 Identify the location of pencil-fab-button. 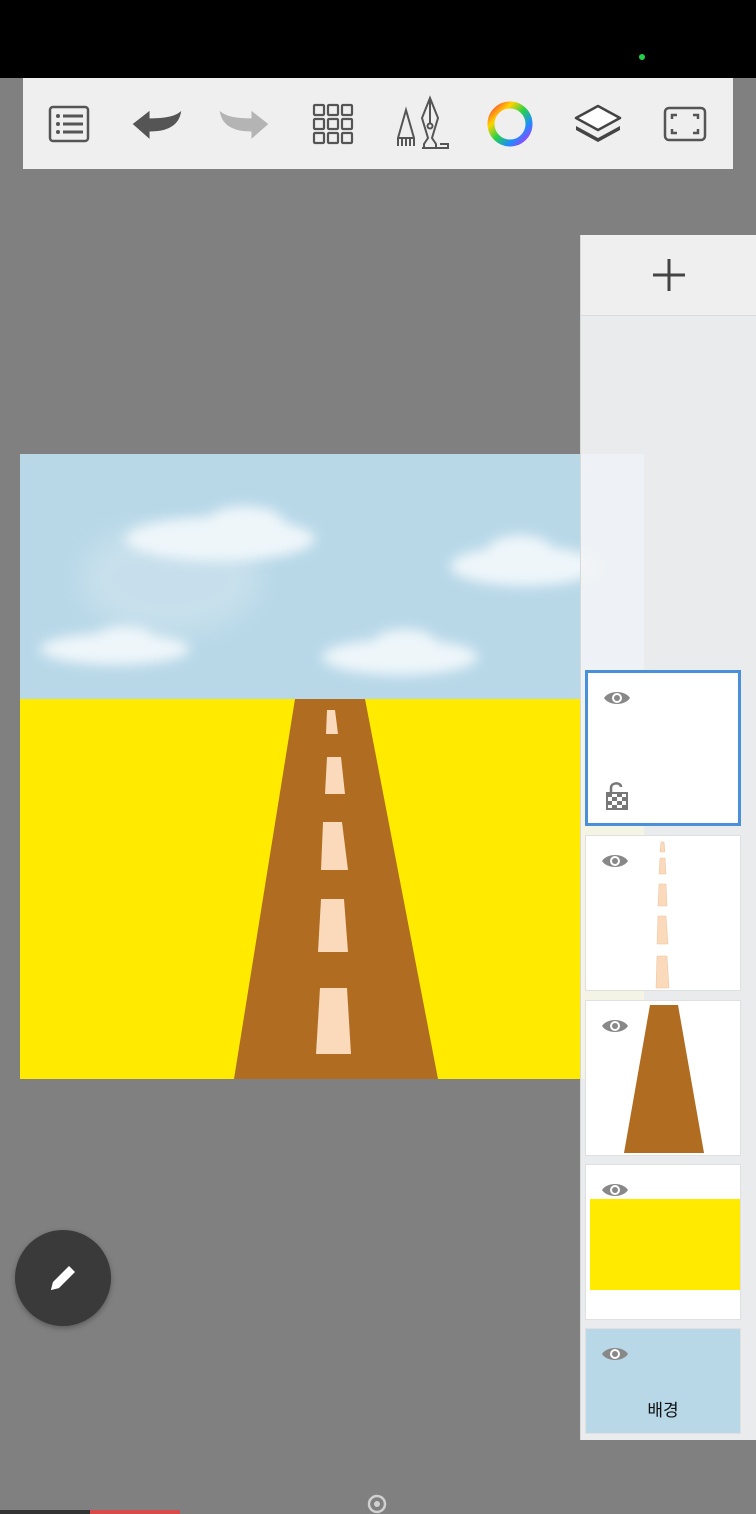
(63, 1278).